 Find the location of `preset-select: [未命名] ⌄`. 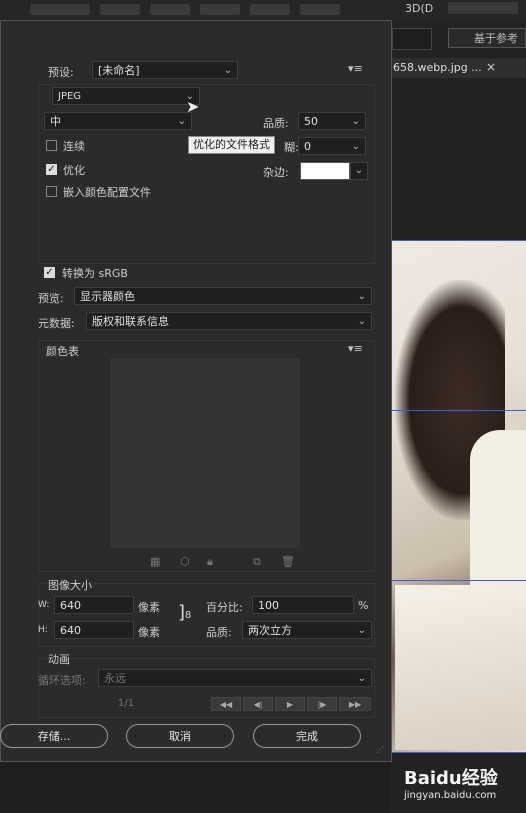

preset-select: [未命名] ⌄ is located at coordinates (165, 70).